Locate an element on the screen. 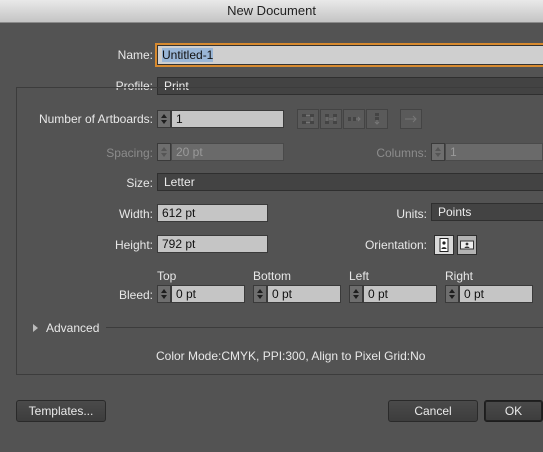 This screenshot has height=452, width=543. size-label: Size: is located at coordinates (139, 183).